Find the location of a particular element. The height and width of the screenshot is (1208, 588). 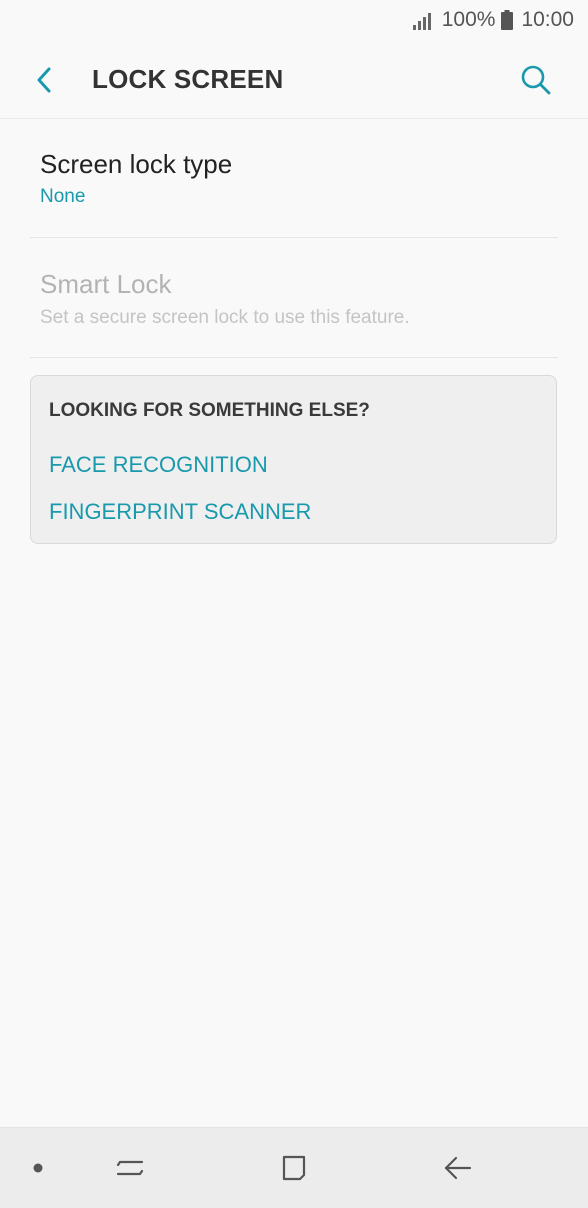

clock: 10:00 is located at coordinates (547, 19).